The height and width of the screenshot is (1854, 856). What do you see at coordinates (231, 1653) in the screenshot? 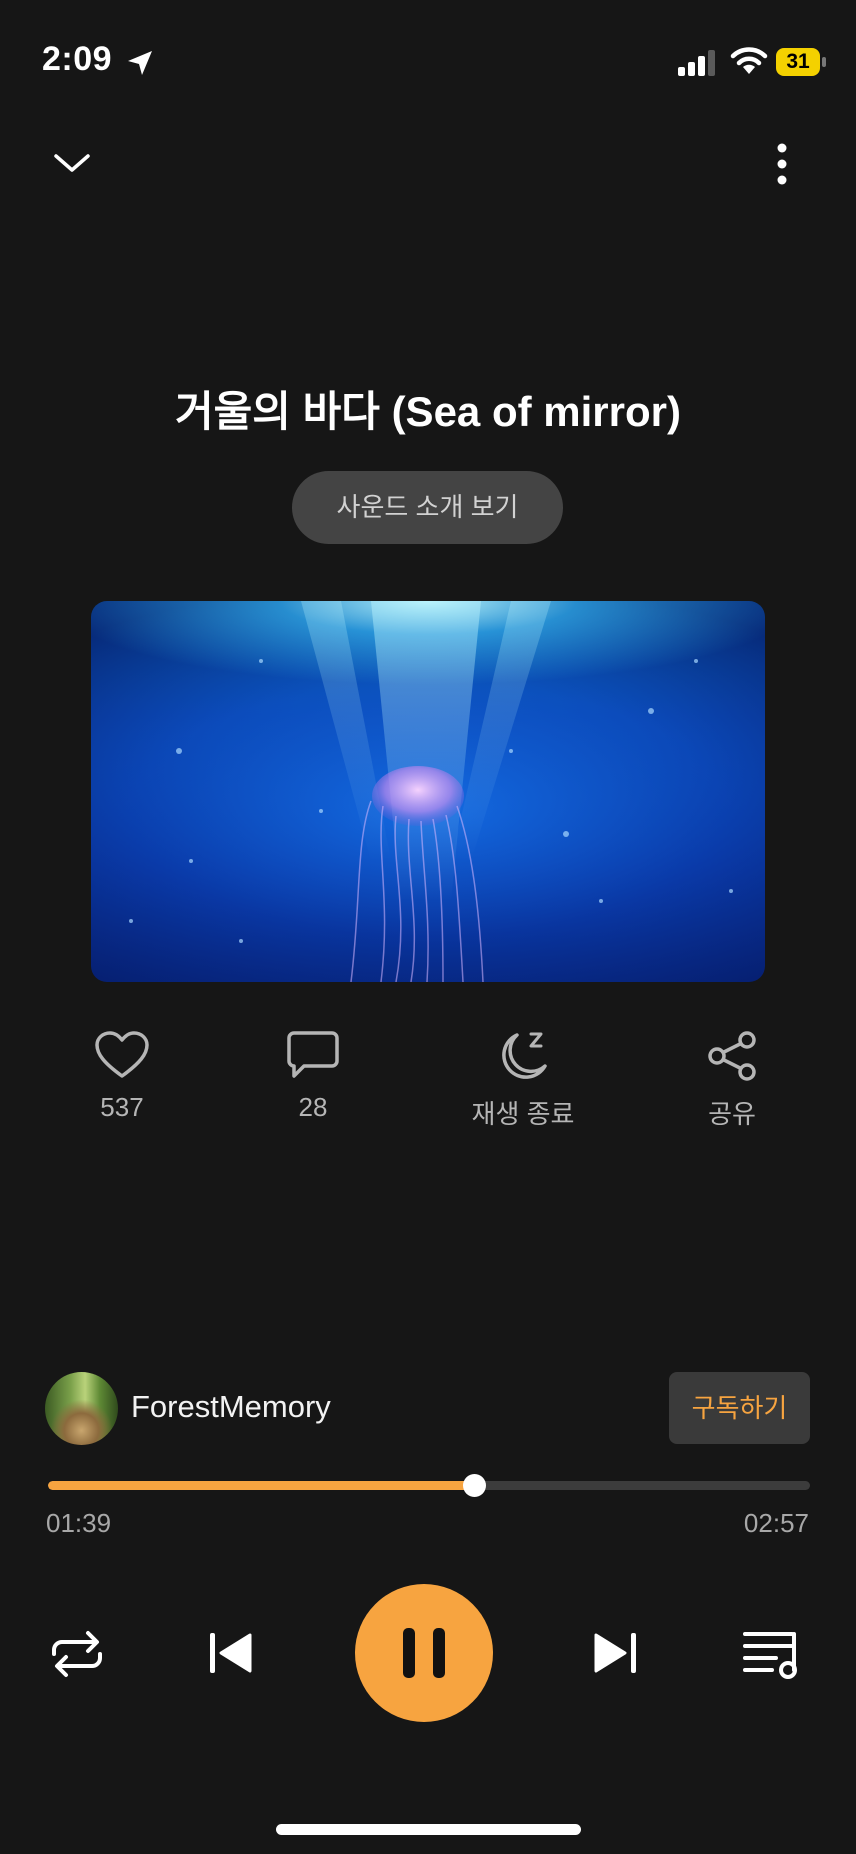
I see `skip-previous-icon` at bounding box center [231, 1653].